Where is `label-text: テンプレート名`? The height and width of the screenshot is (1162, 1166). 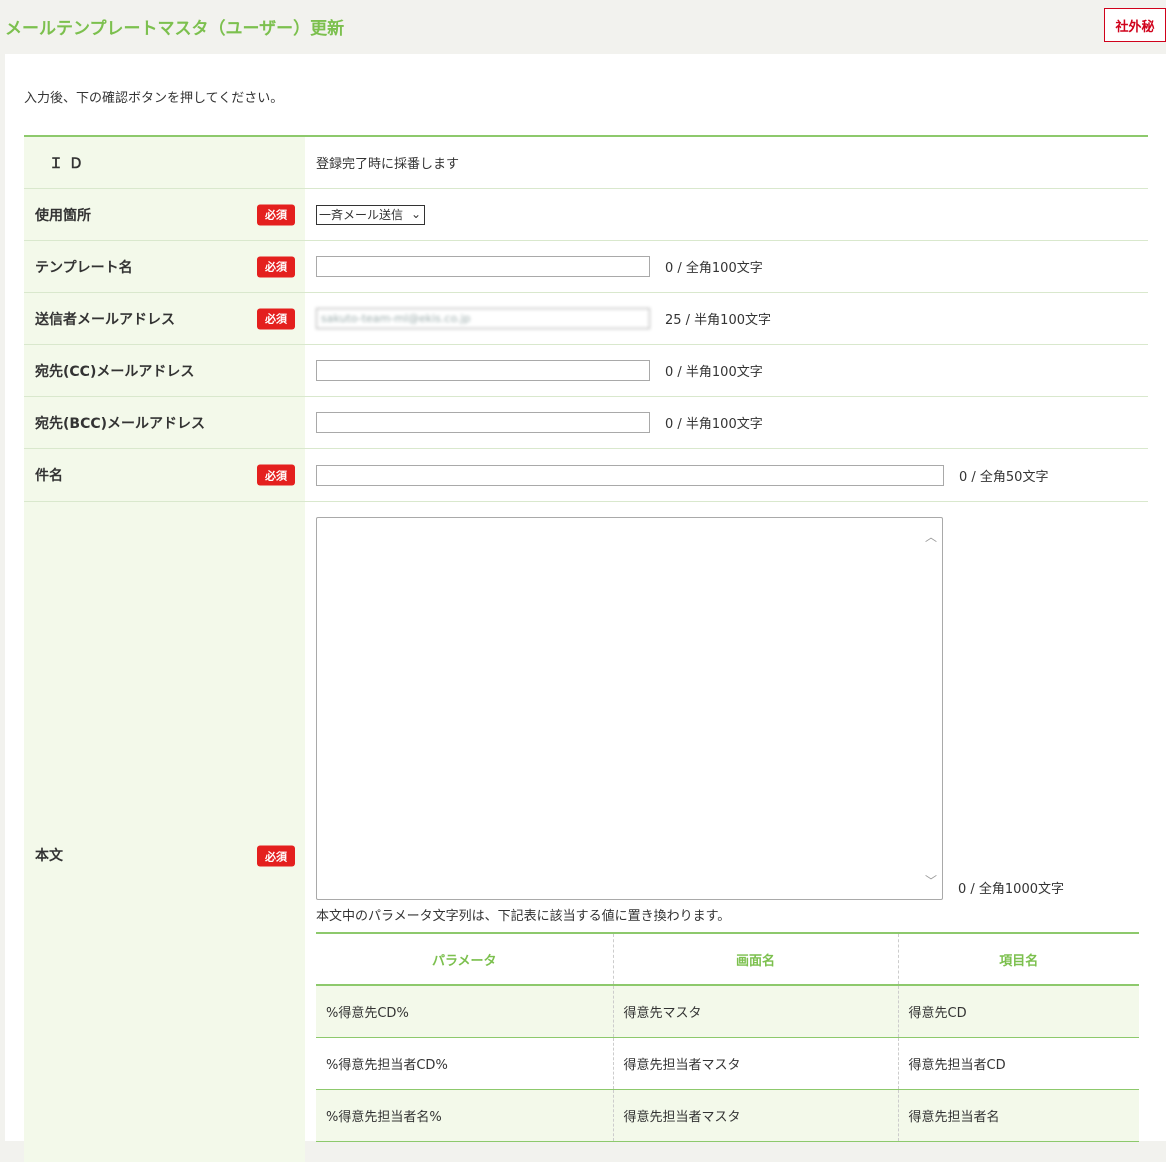 label-text: テンプレート名 is located at coordinates (84, 267).